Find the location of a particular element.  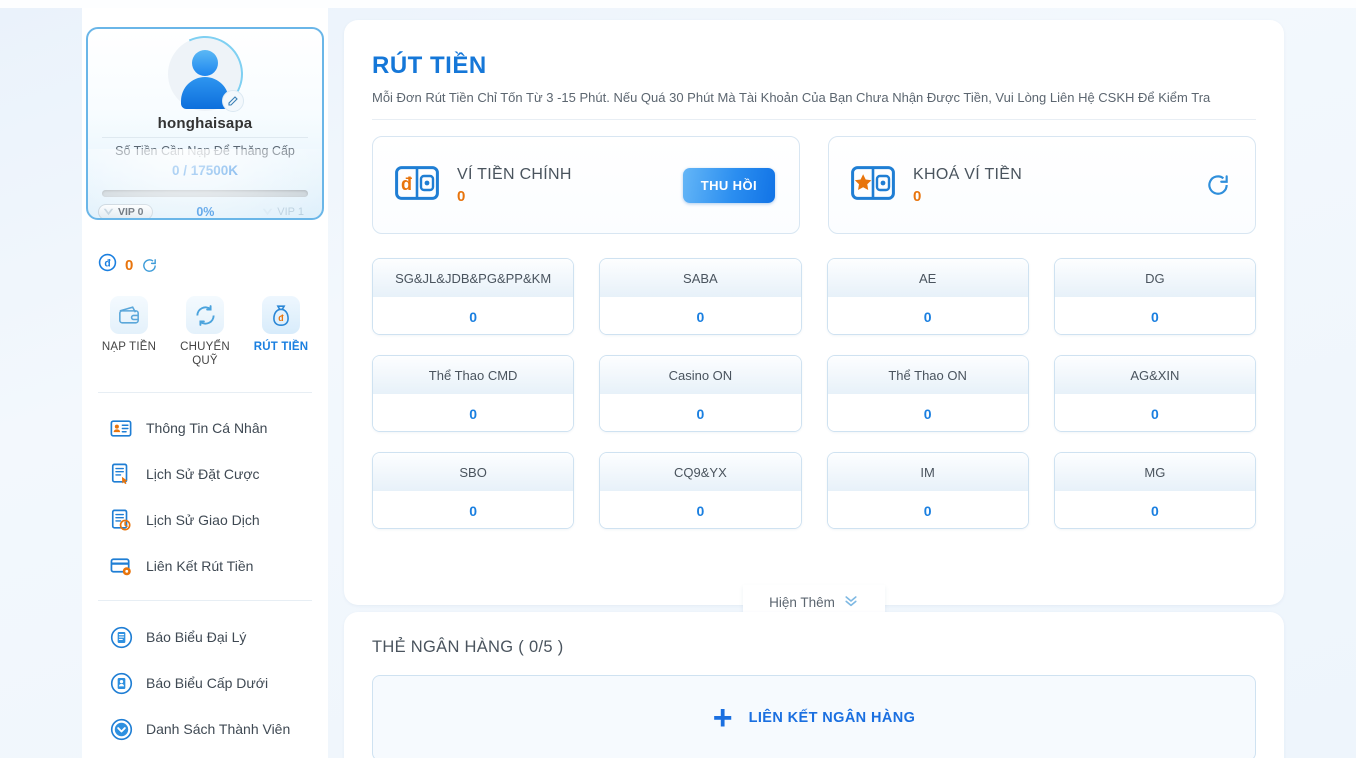

sidebar-item-label: Báo Biểu Cấp Dưới is located at coordinates (207, 683).